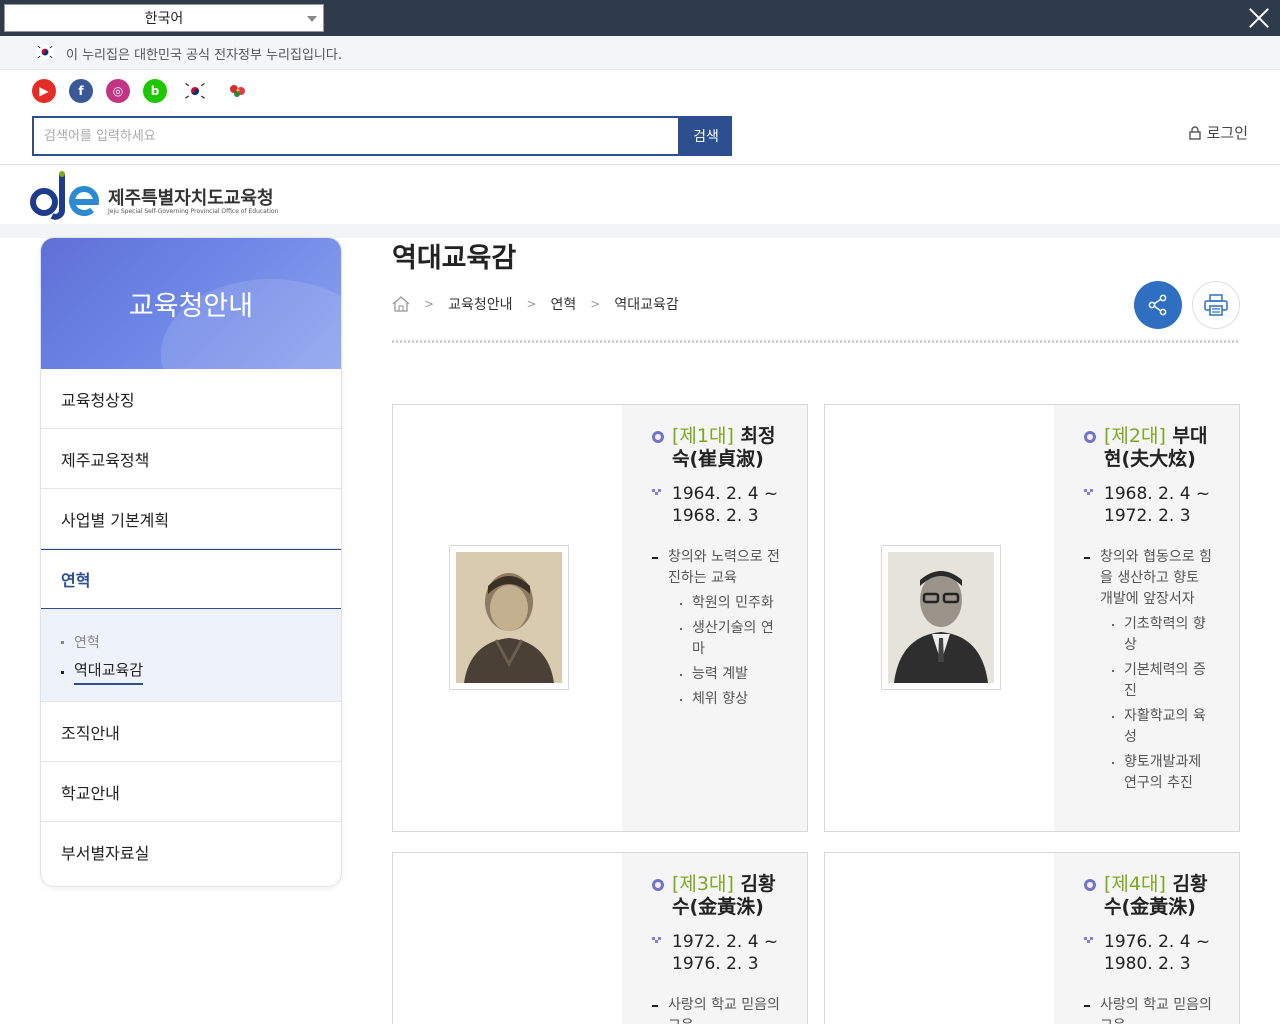 Image resolution: width=1280 pixels, height=1024 pixels. Describe the element at coordinates (640, 53) in the screenshot. I see `gov-notice-strip: 이 누리집은 대한민국 공식 전자정부 누리집입니다.` at that location.